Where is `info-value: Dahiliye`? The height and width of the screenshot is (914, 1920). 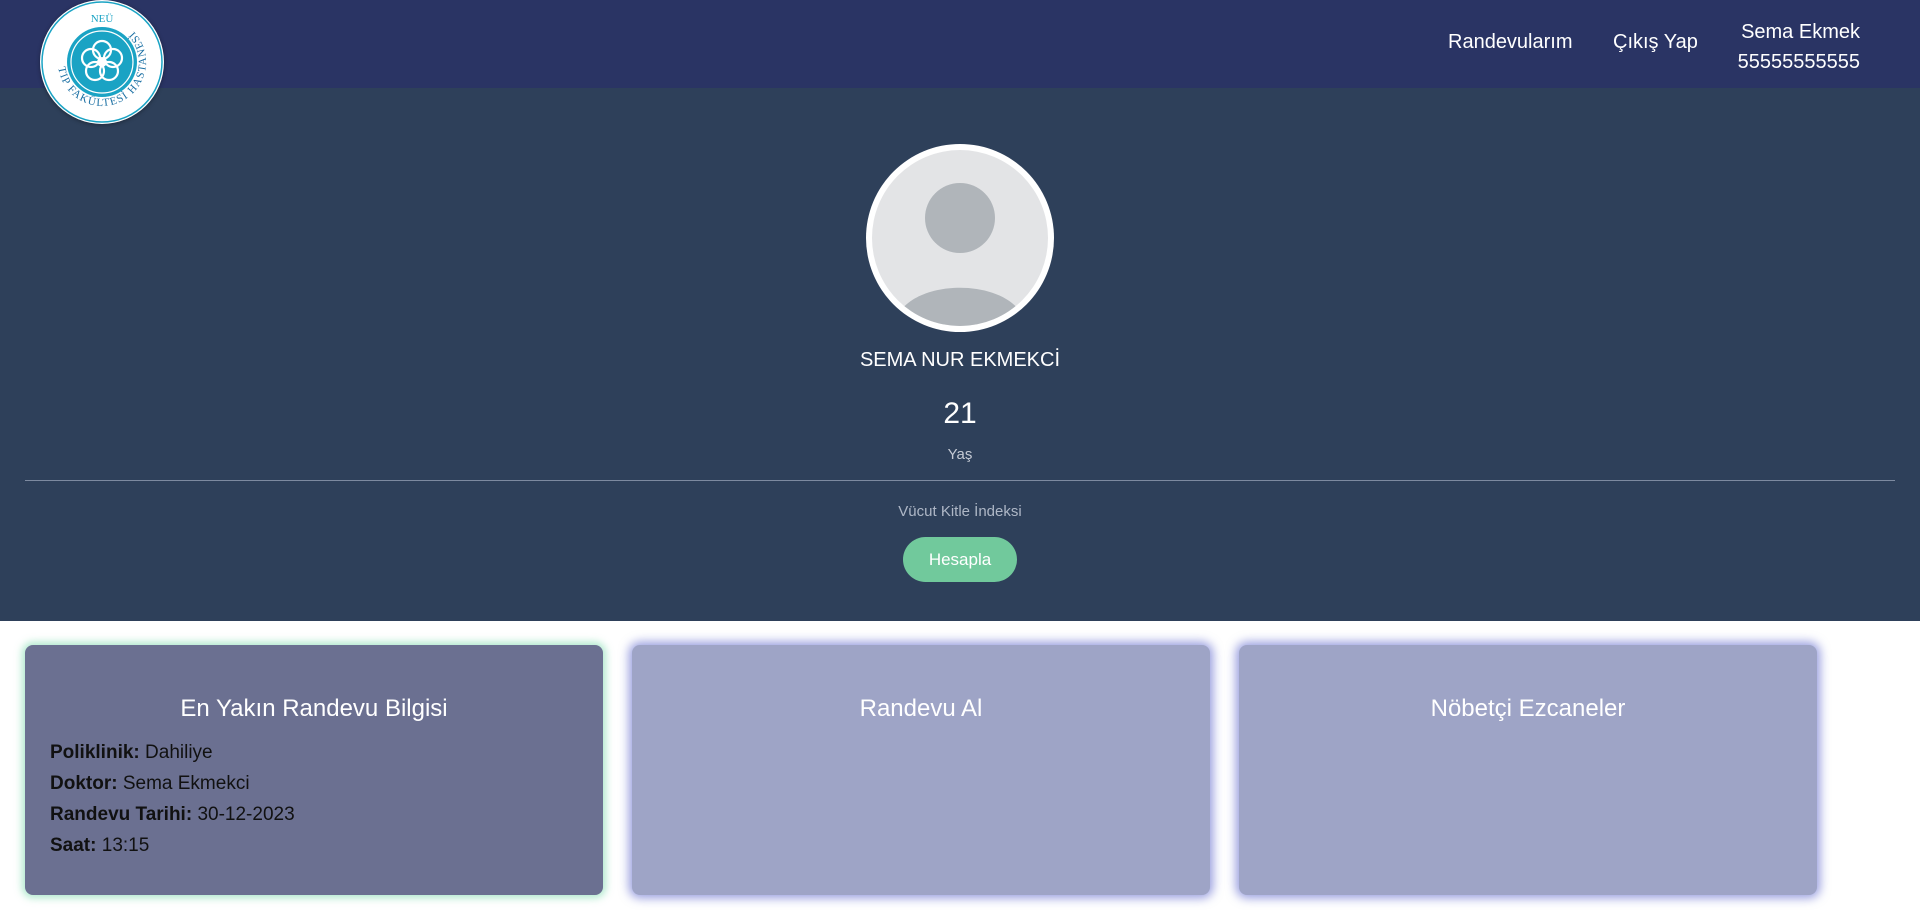 info-value: Dahiliye is located at coordinates (179, 752).